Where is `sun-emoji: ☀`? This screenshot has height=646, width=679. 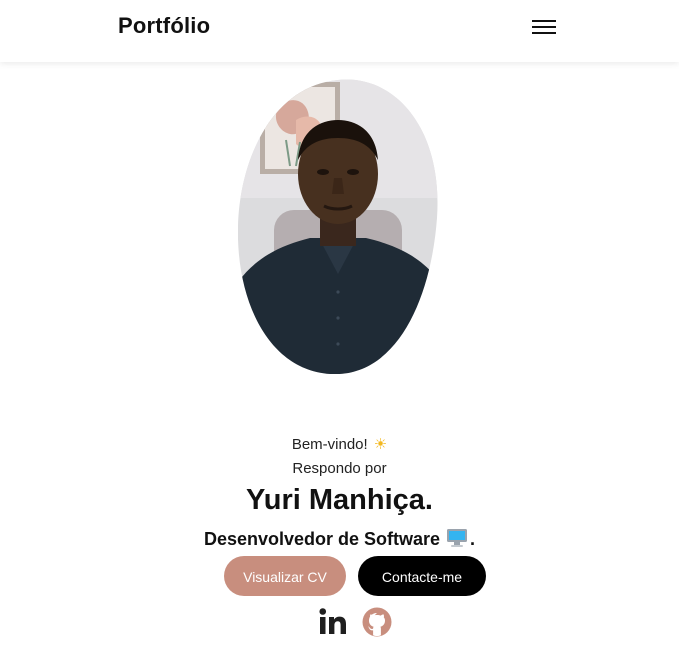 sun-emoji: ☀ is located at coordinates (380, 444).